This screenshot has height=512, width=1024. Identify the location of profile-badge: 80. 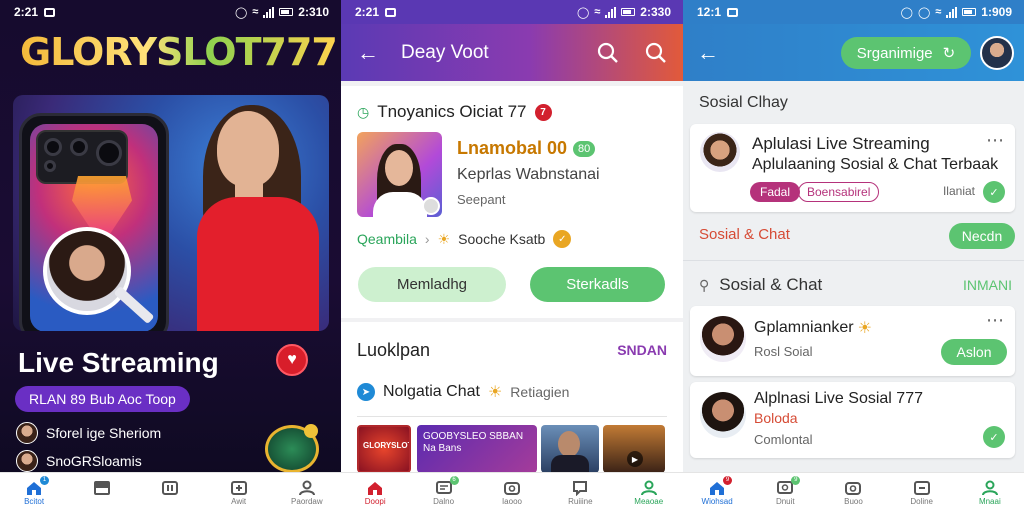
(584, 148).